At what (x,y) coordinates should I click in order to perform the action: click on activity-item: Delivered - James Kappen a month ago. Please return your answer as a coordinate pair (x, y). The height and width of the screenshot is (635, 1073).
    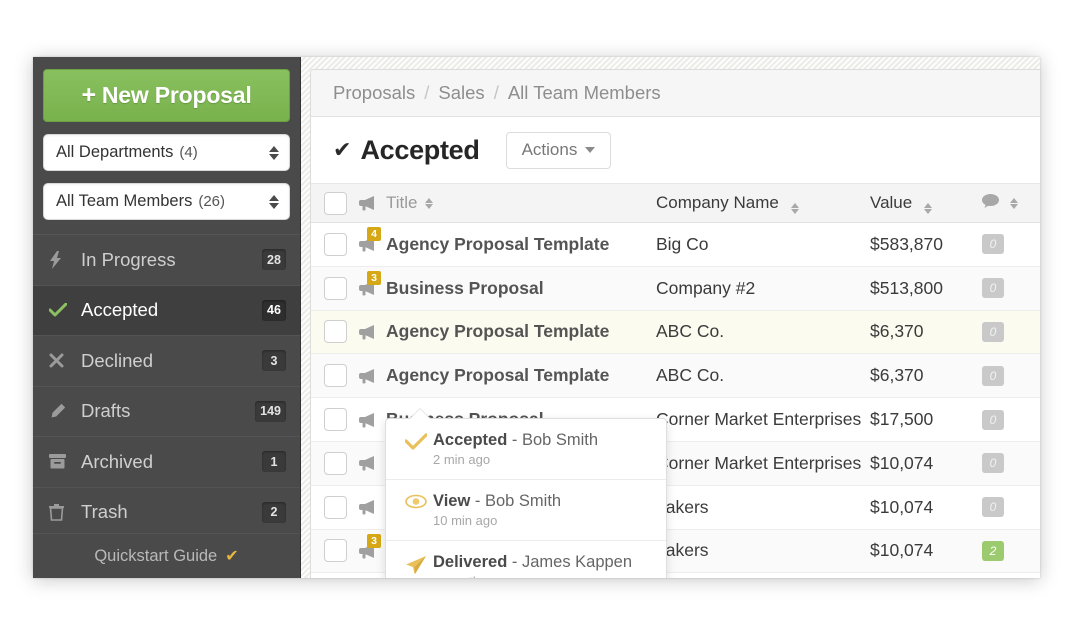
    Looking at the image, I should click on (526, 559).